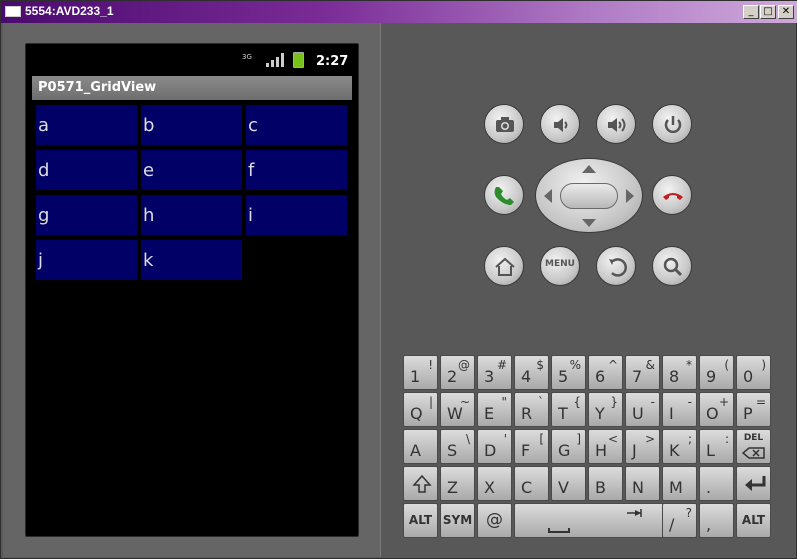 The height and width of the screenshot is (559, 797). Describe the element at coordinates (430, 365) in the screenshot. I see `key-alt-label: !` at that location.